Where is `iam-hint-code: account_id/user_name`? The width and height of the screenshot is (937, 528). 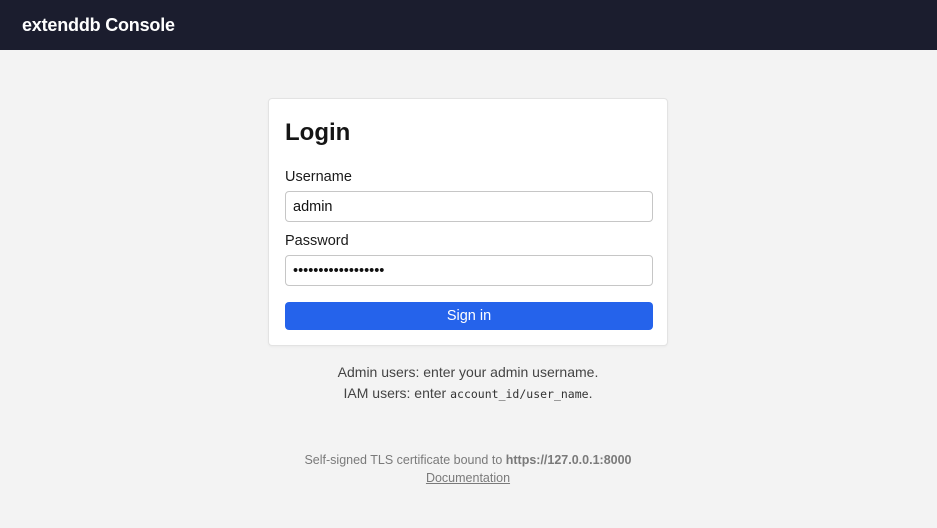
iam-hint-code: account_id/user_name is located at coordinates (519, 394).